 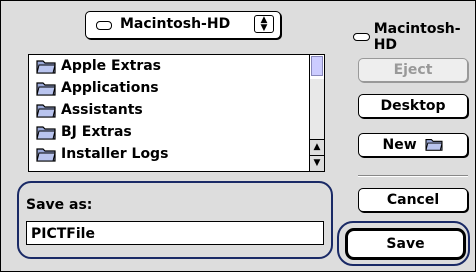 I want to click on scroll-track, so click(x=317, y=109).